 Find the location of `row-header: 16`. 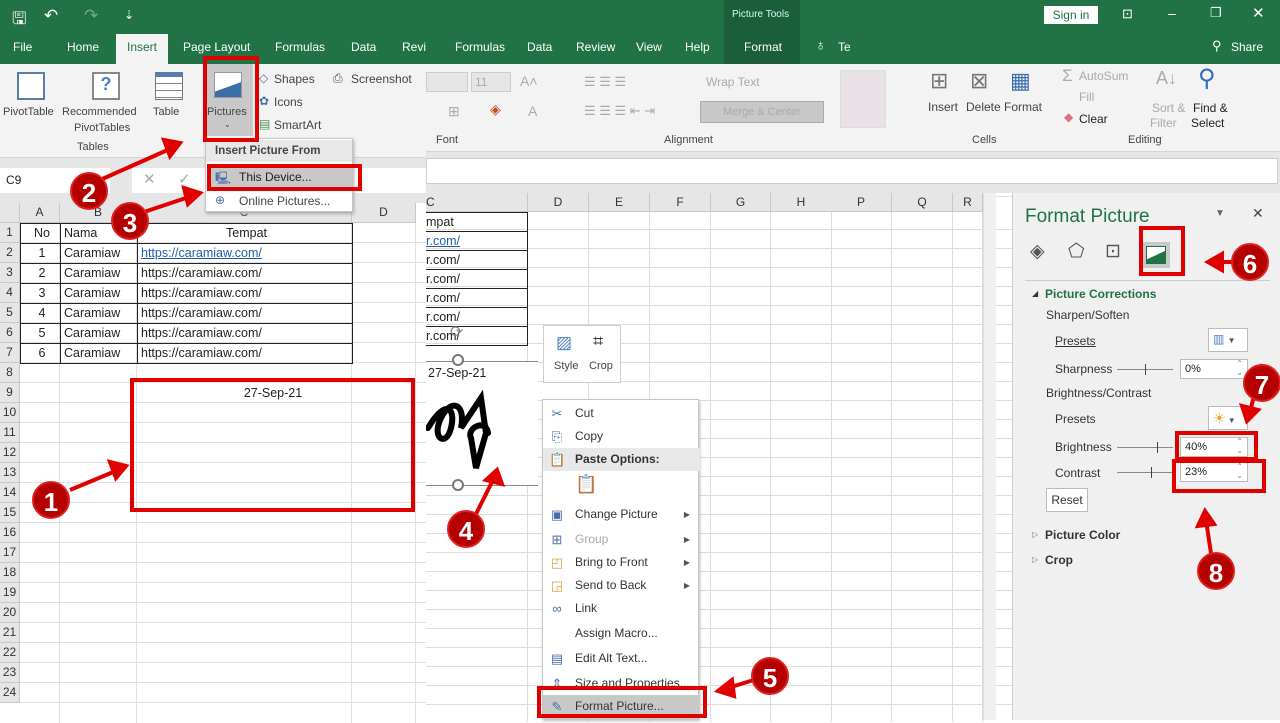

row-header: 16 is located at coordinates (10, 533).